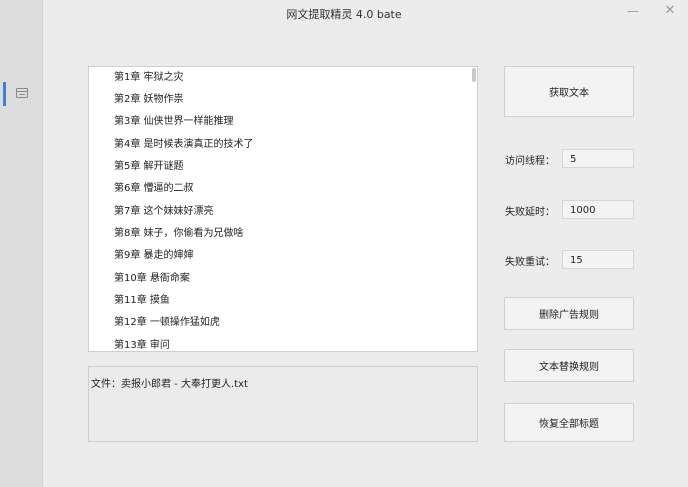  Describe the element at coordinates (569, 365) in the screenshot. I see `text-replace-rules-button: 文本替换规则` at that location.